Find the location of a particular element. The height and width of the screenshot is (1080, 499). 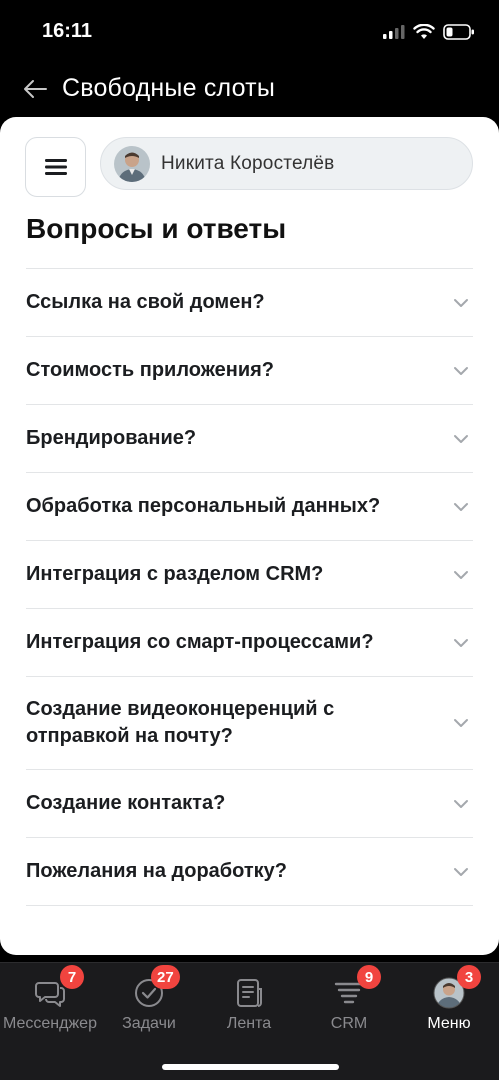

hamburger-icon is located at coordinates (55, 167).